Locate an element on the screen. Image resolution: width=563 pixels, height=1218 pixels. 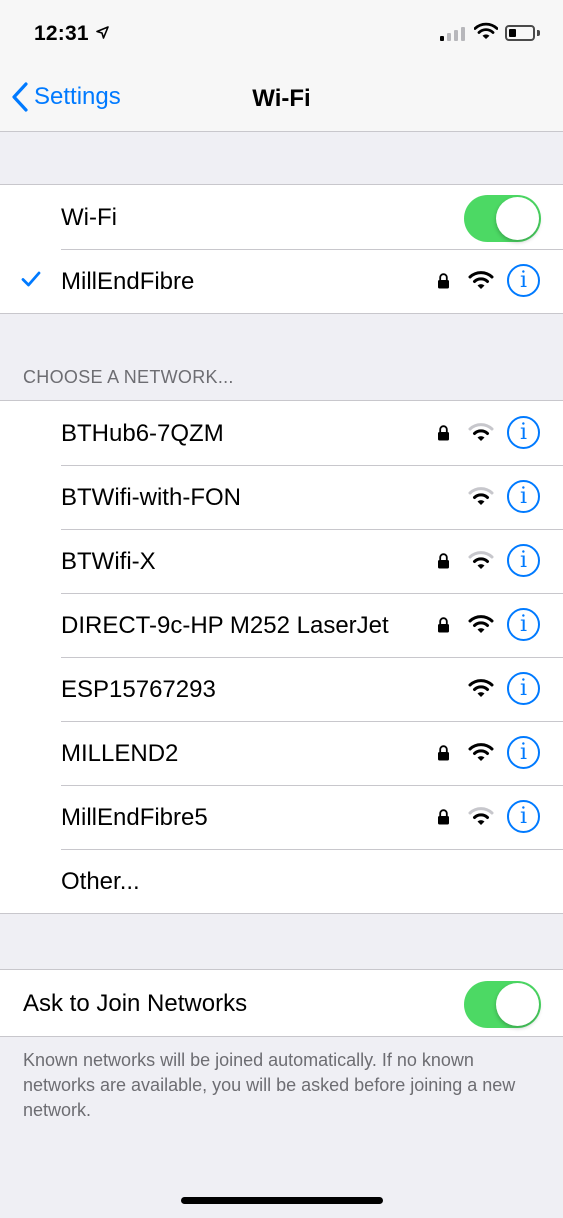
status-bar: 12:31 is located at coordinates (281, 33).